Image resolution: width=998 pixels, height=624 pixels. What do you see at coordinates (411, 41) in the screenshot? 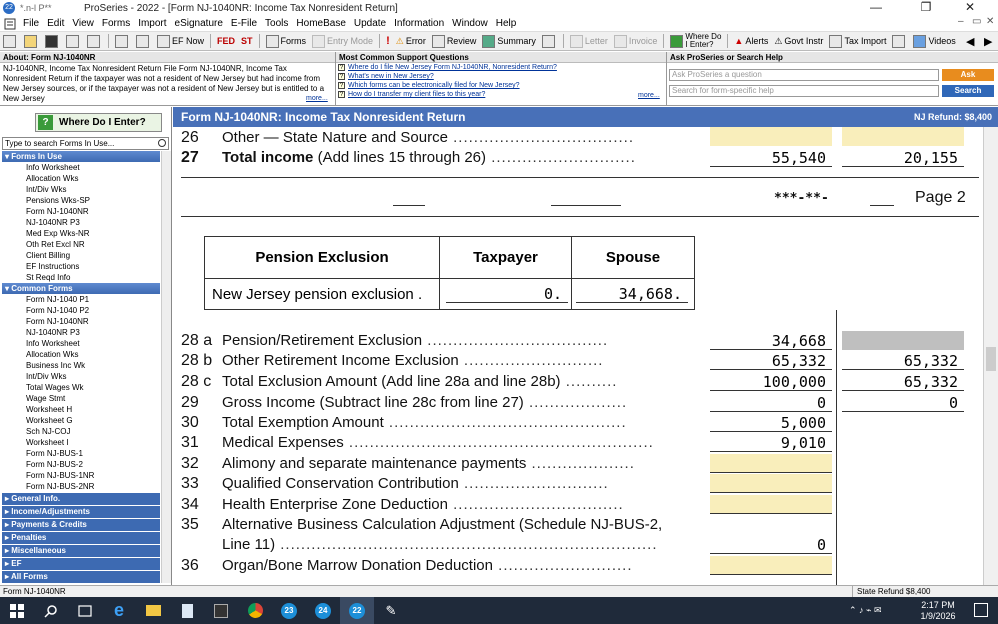
I see `error-button: ⚠ Error` at bounding box center [411, 41].